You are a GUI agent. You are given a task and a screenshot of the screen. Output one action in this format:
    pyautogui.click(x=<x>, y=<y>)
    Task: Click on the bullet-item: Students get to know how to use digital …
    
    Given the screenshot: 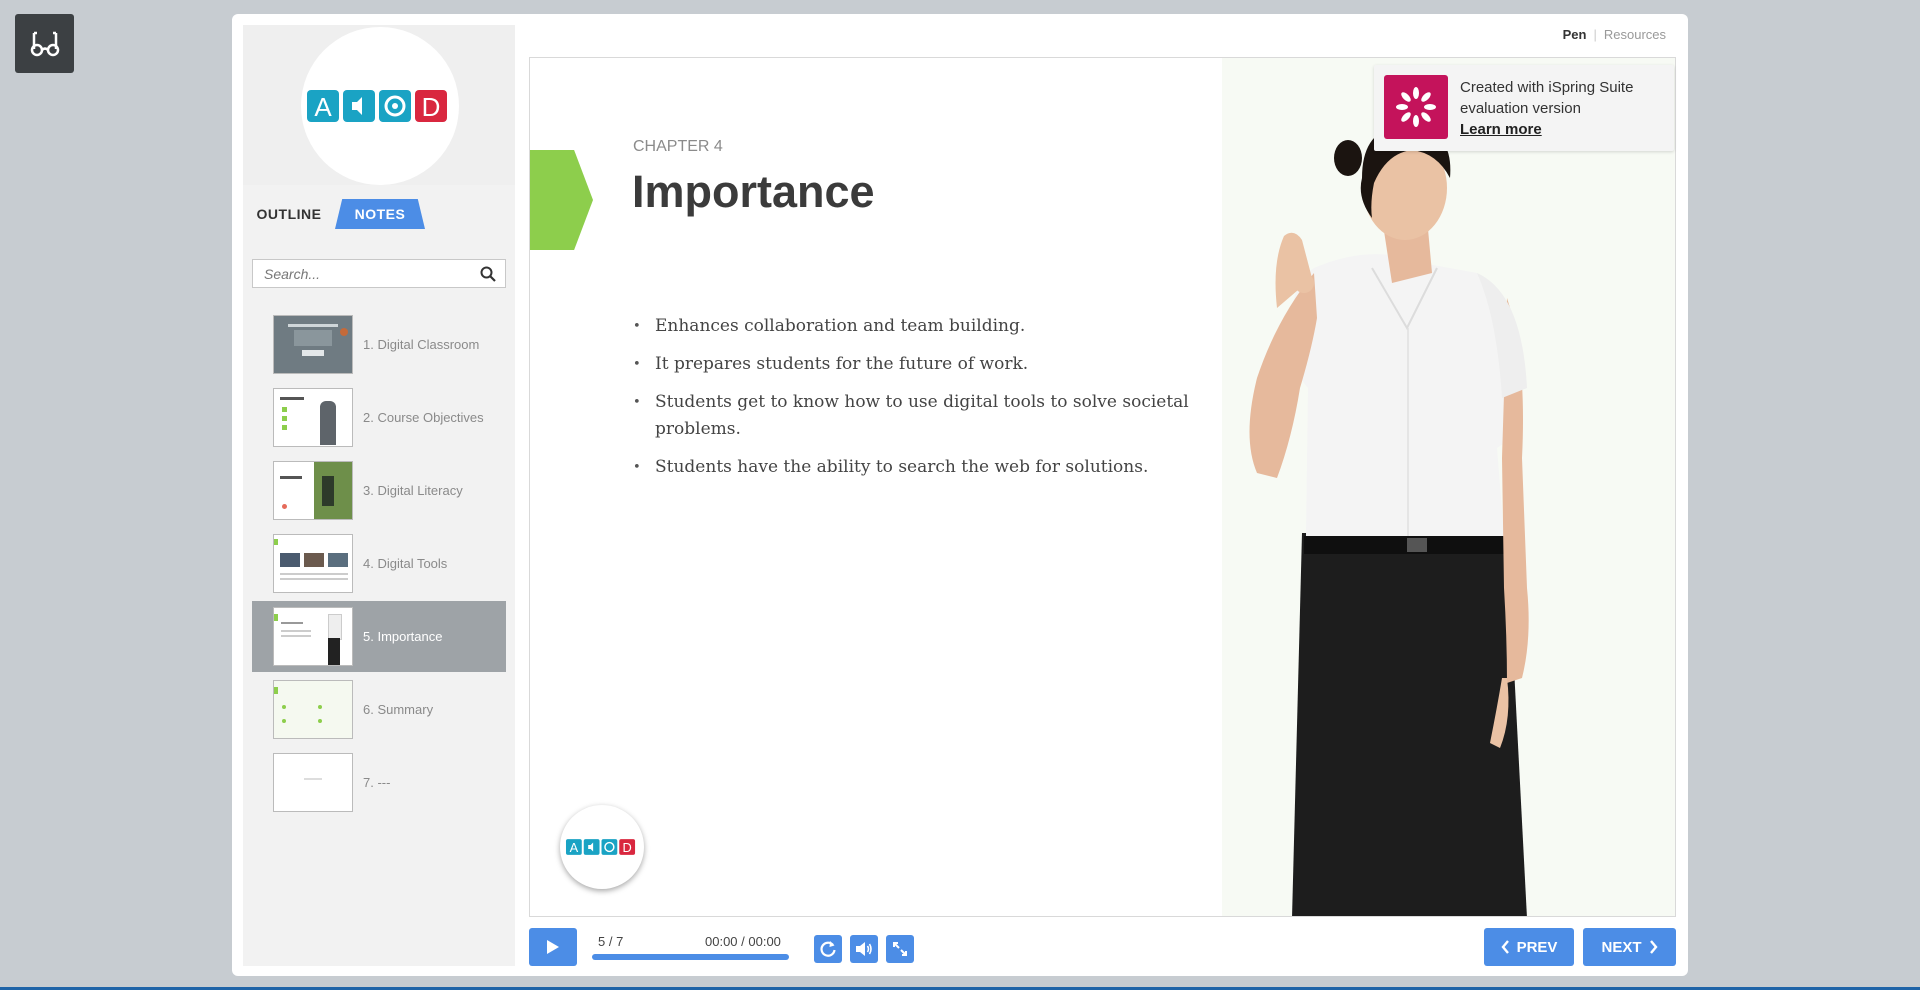 What is the action you would take?
    pyautogui.click(x=913, y=416)
    